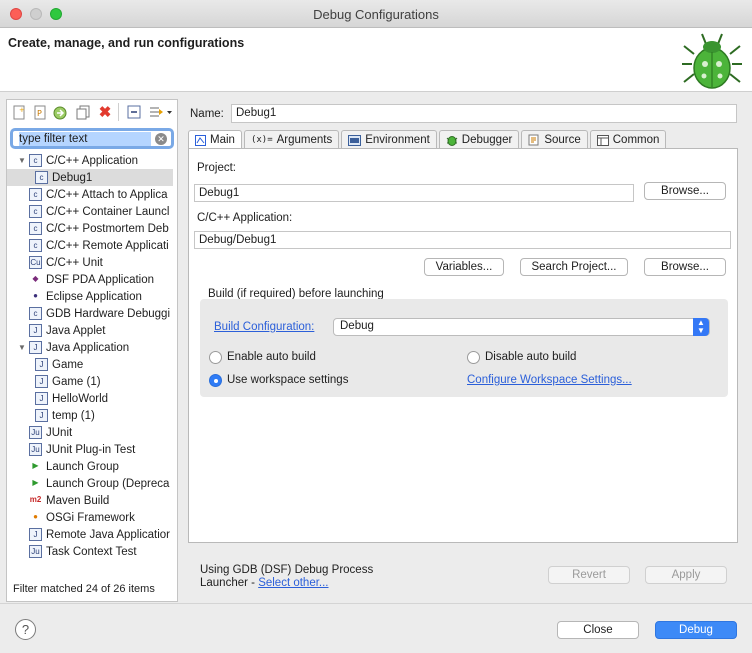  Describe the element at coordinates (90, 279) in the screenshot. I see `tree-item: ◆ DSF PDA Application` at that location.